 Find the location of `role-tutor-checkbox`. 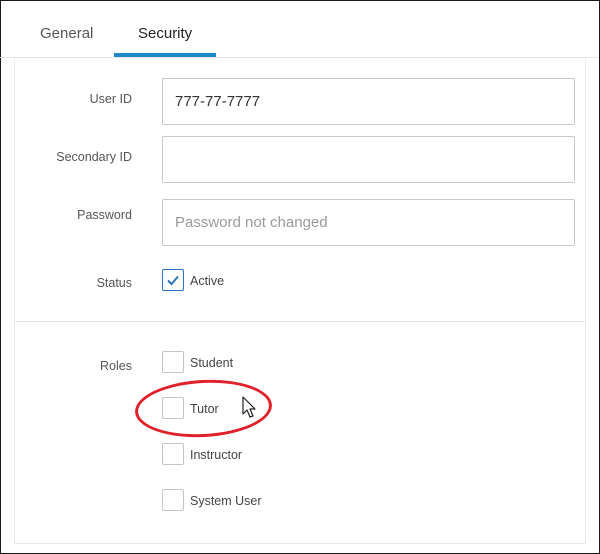

role-tutor-checkbox is located at coordinates (173, 408).